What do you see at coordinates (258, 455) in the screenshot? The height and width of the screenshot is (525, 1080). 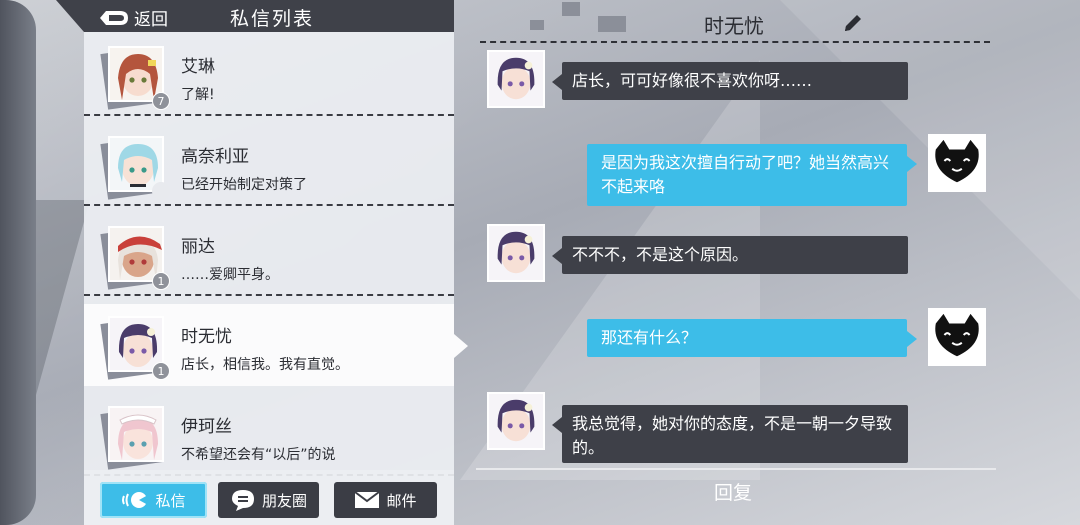 I see `contact-last-message: 不希望还会有“以后”的说` at bounding box center [258, 455].